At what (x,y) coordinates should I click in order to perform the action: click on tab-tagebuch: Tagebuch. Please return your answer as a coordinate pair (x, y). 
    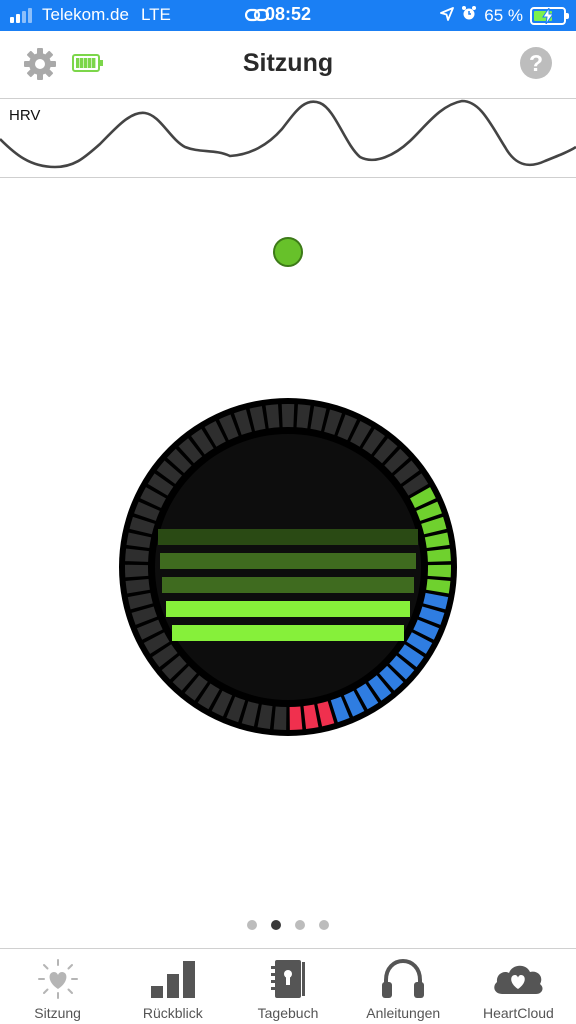
    Looking at the image, I should click on (287, 986).